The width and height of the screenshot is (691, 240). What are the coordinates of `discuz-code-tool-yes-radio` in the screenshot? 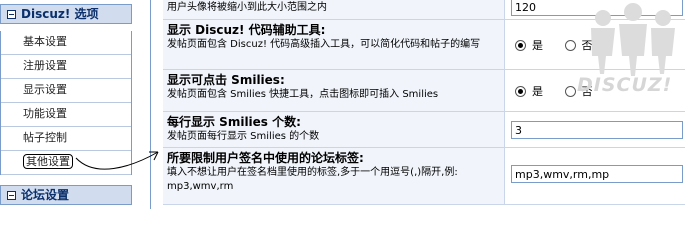 It's located at (520, 45).